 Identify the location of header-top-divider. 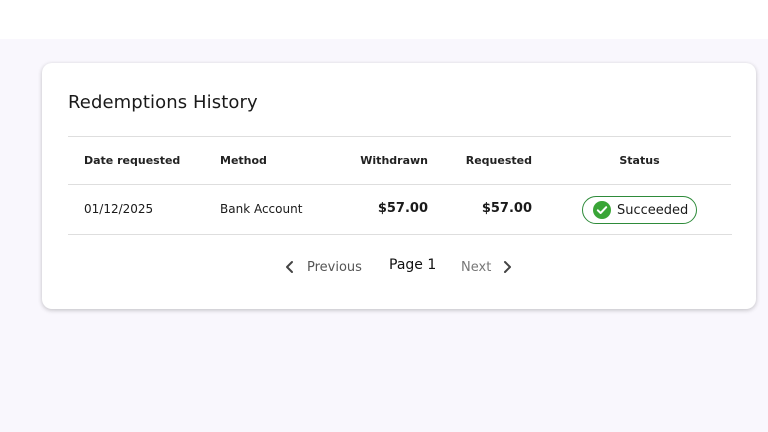
(399, 136).